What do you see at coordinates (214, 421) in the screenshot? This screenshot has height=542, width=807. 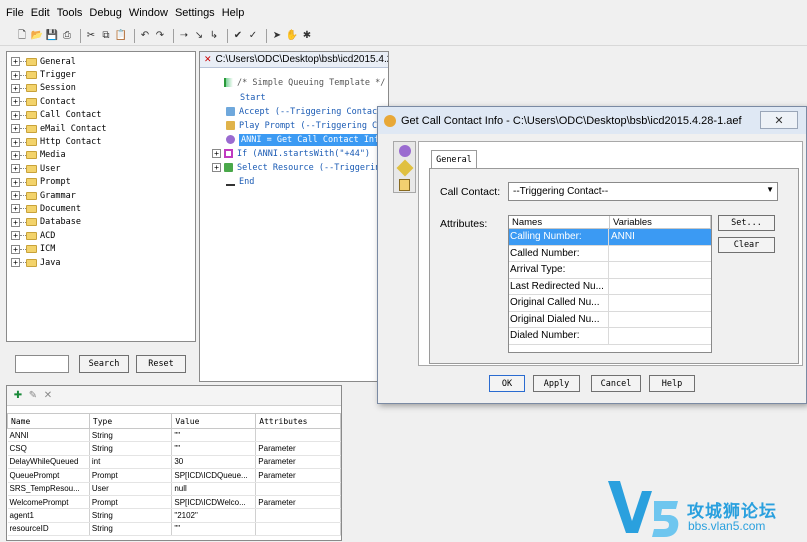 I see `column-header-value: Value` at bounding box center [214, 421].